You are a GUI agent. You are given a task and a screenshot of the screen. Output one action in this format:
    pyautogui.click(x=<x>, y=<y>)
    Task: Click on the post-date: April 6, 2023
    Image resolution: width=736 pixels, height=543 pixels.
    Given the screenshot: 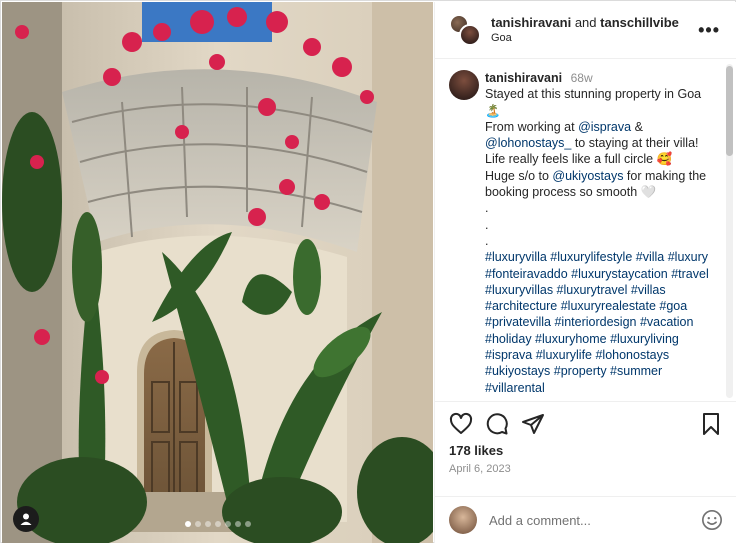 What is the action you would take?
    pyautogui.click(x=480, y=469)
    